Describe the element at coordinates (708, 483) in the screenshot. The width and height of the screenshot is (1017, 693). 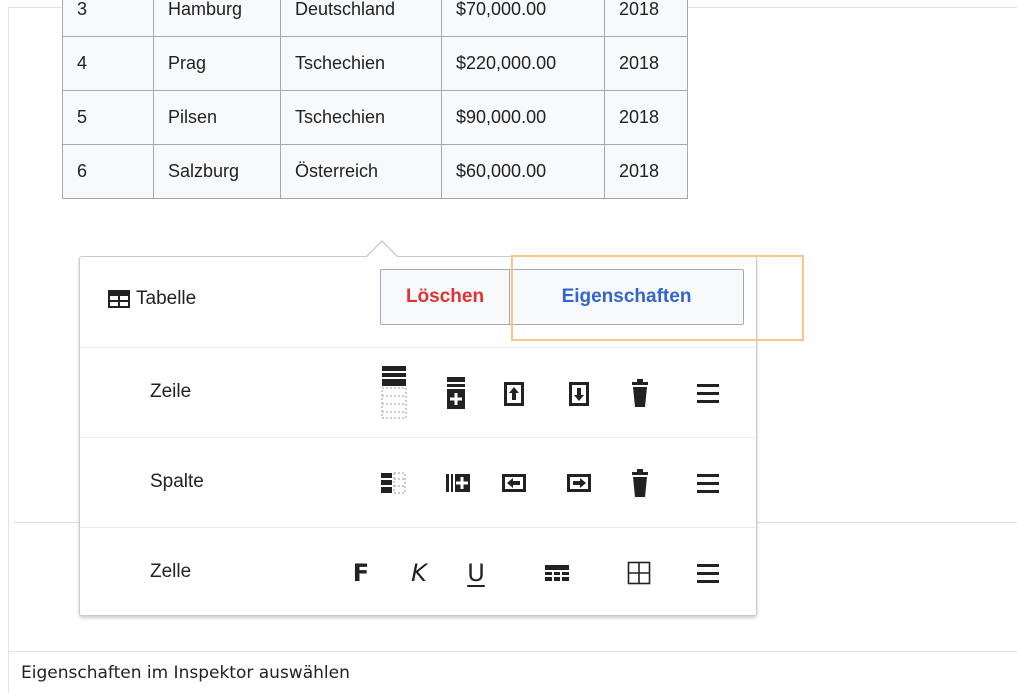
I see `column-menu-icon` at that location.